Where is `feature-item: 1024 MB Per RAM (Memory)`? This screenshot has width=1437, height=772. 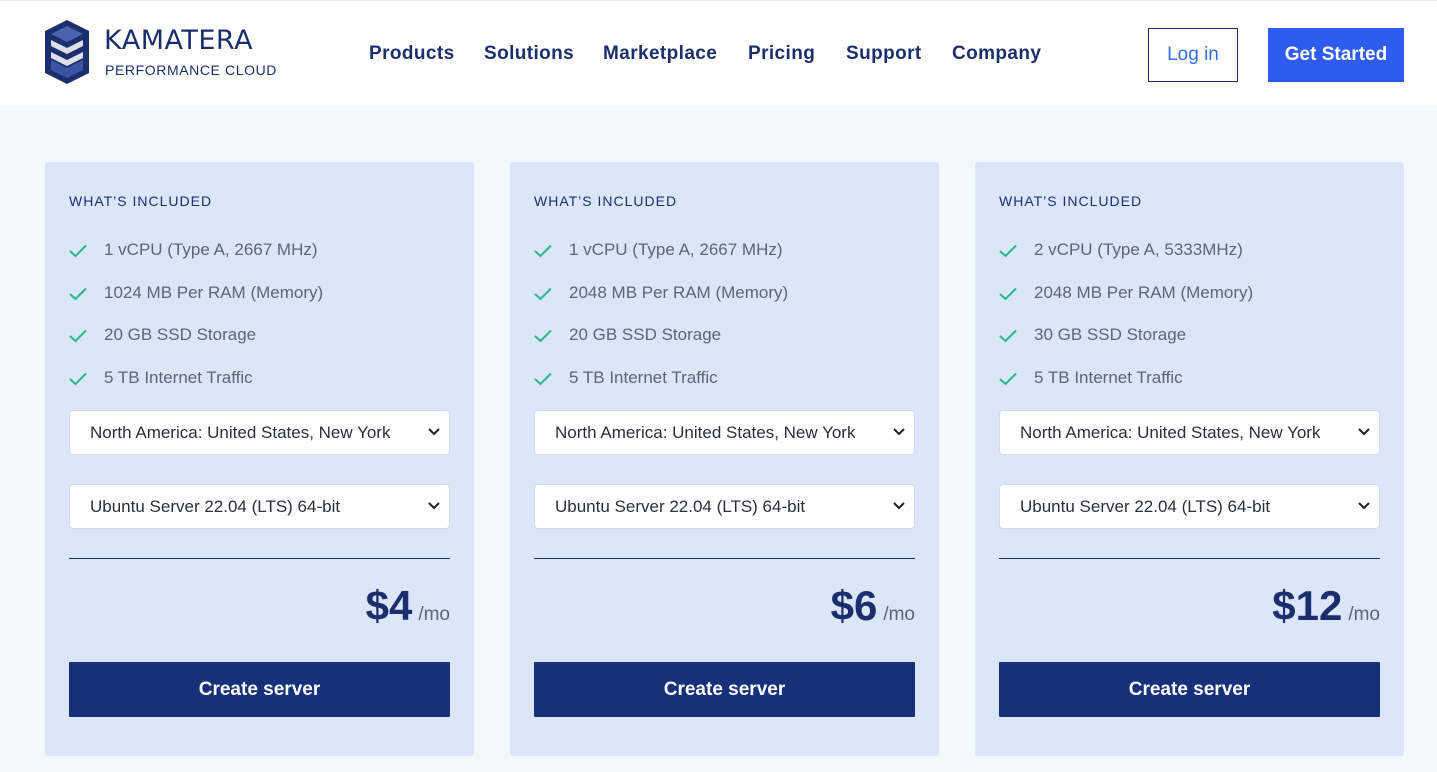
feature-item: 1024 MB Per RAM (Memory) is located at coordinates (259, 295).